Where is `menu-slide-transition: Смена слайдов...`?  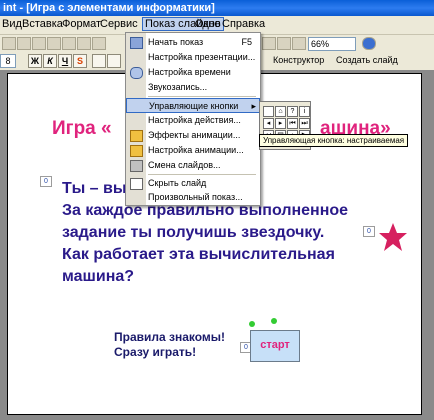 menu-slide-transition: Смена слайдов... is located at coordinates (193, 165).